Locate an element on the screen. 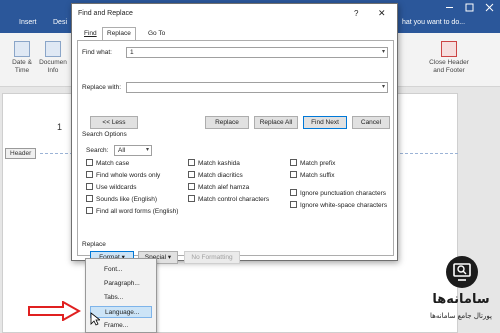 Image resolution: width=500 pixels, height=333 pixels. checkbox-ignore-punctuation: Ignore punctuation characters is located at coordinates (338, 193).